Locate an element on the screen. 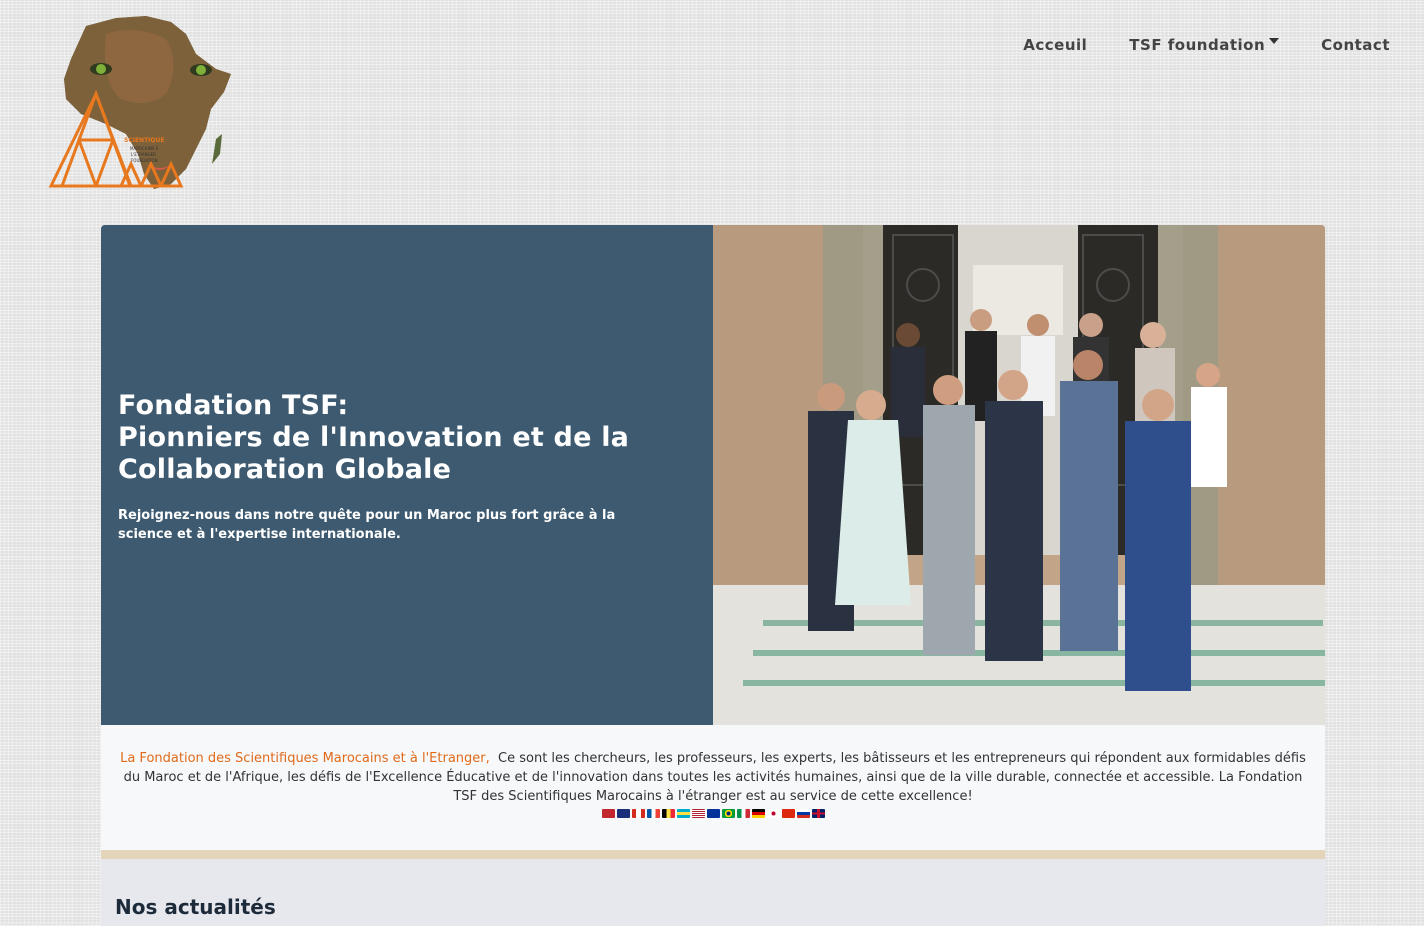 Image resolution: width=1424 pixels, height=926 pixels. svg-text: FOUNDATION is located at coordinates (144, 160).